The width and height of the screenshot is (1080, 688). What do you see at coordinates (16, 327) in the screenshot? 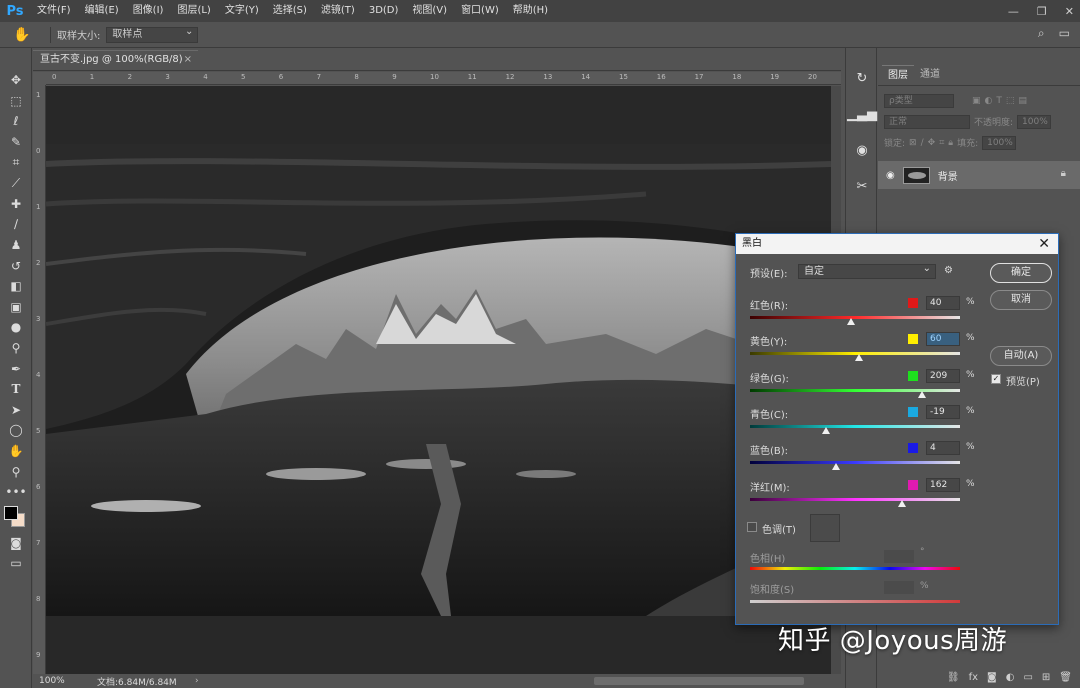
I see `blur-tool-icon: ●` at bounding box center [16, 327].